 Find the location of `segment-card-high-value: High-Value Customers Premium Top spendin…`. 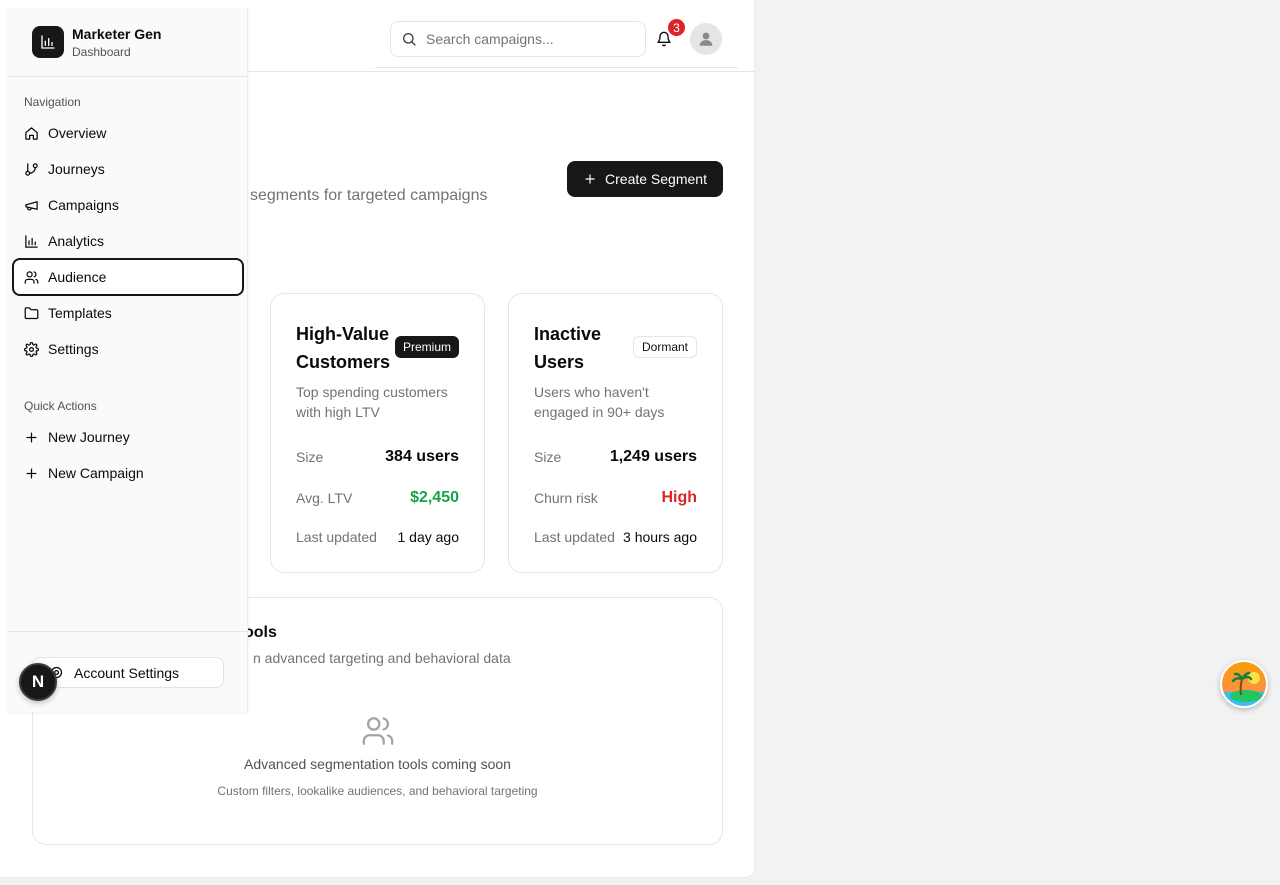

segment-card-high-value: High-Value Customers Premium Top spendin… is located at coordinates (377, 433).